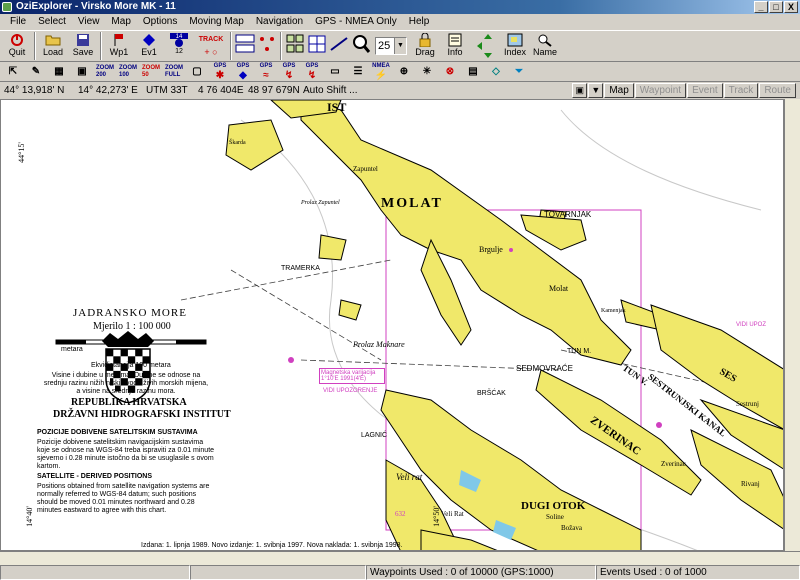 The image size is (800, 580). I want to click on gps-button-2: GPS ◆, so click(243, 72).